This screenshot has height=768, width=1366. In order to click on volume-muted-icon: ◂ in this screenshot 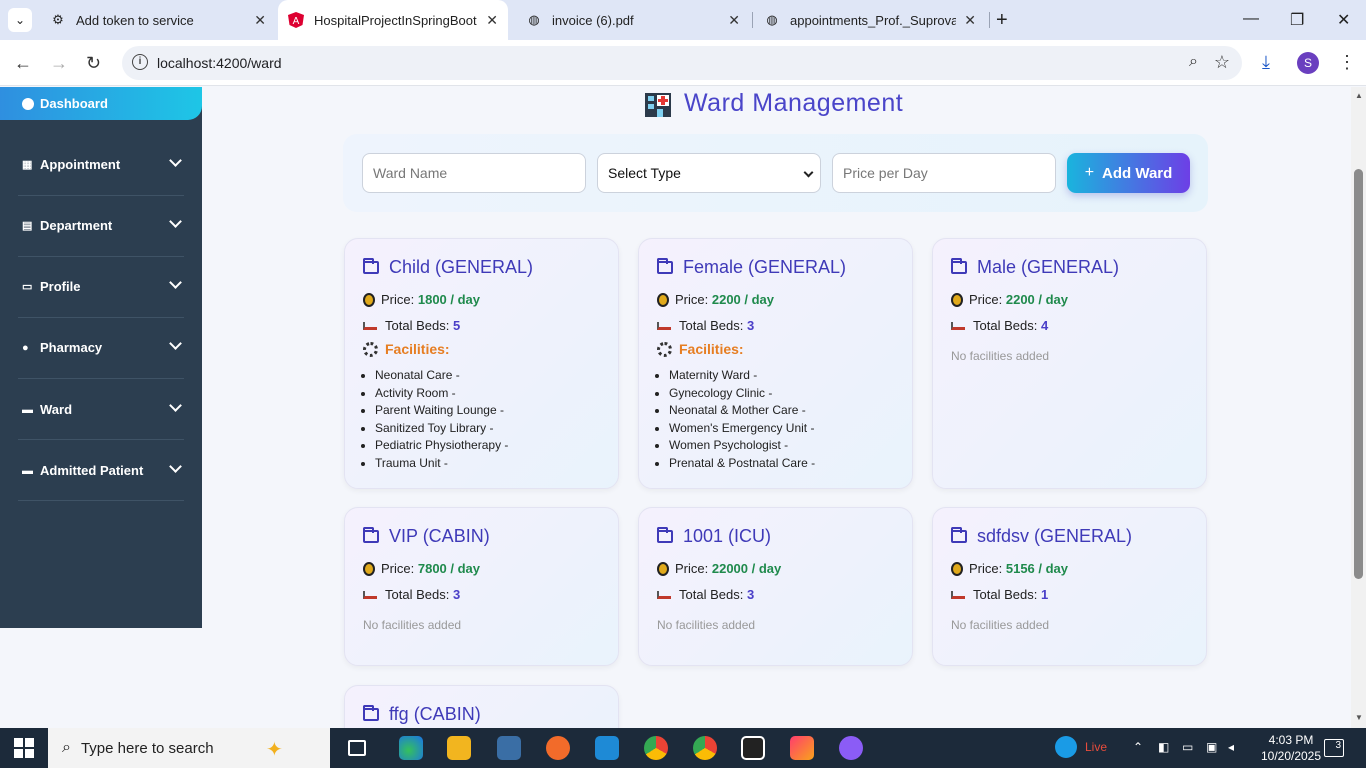, I will do `click(1231, 747)`.